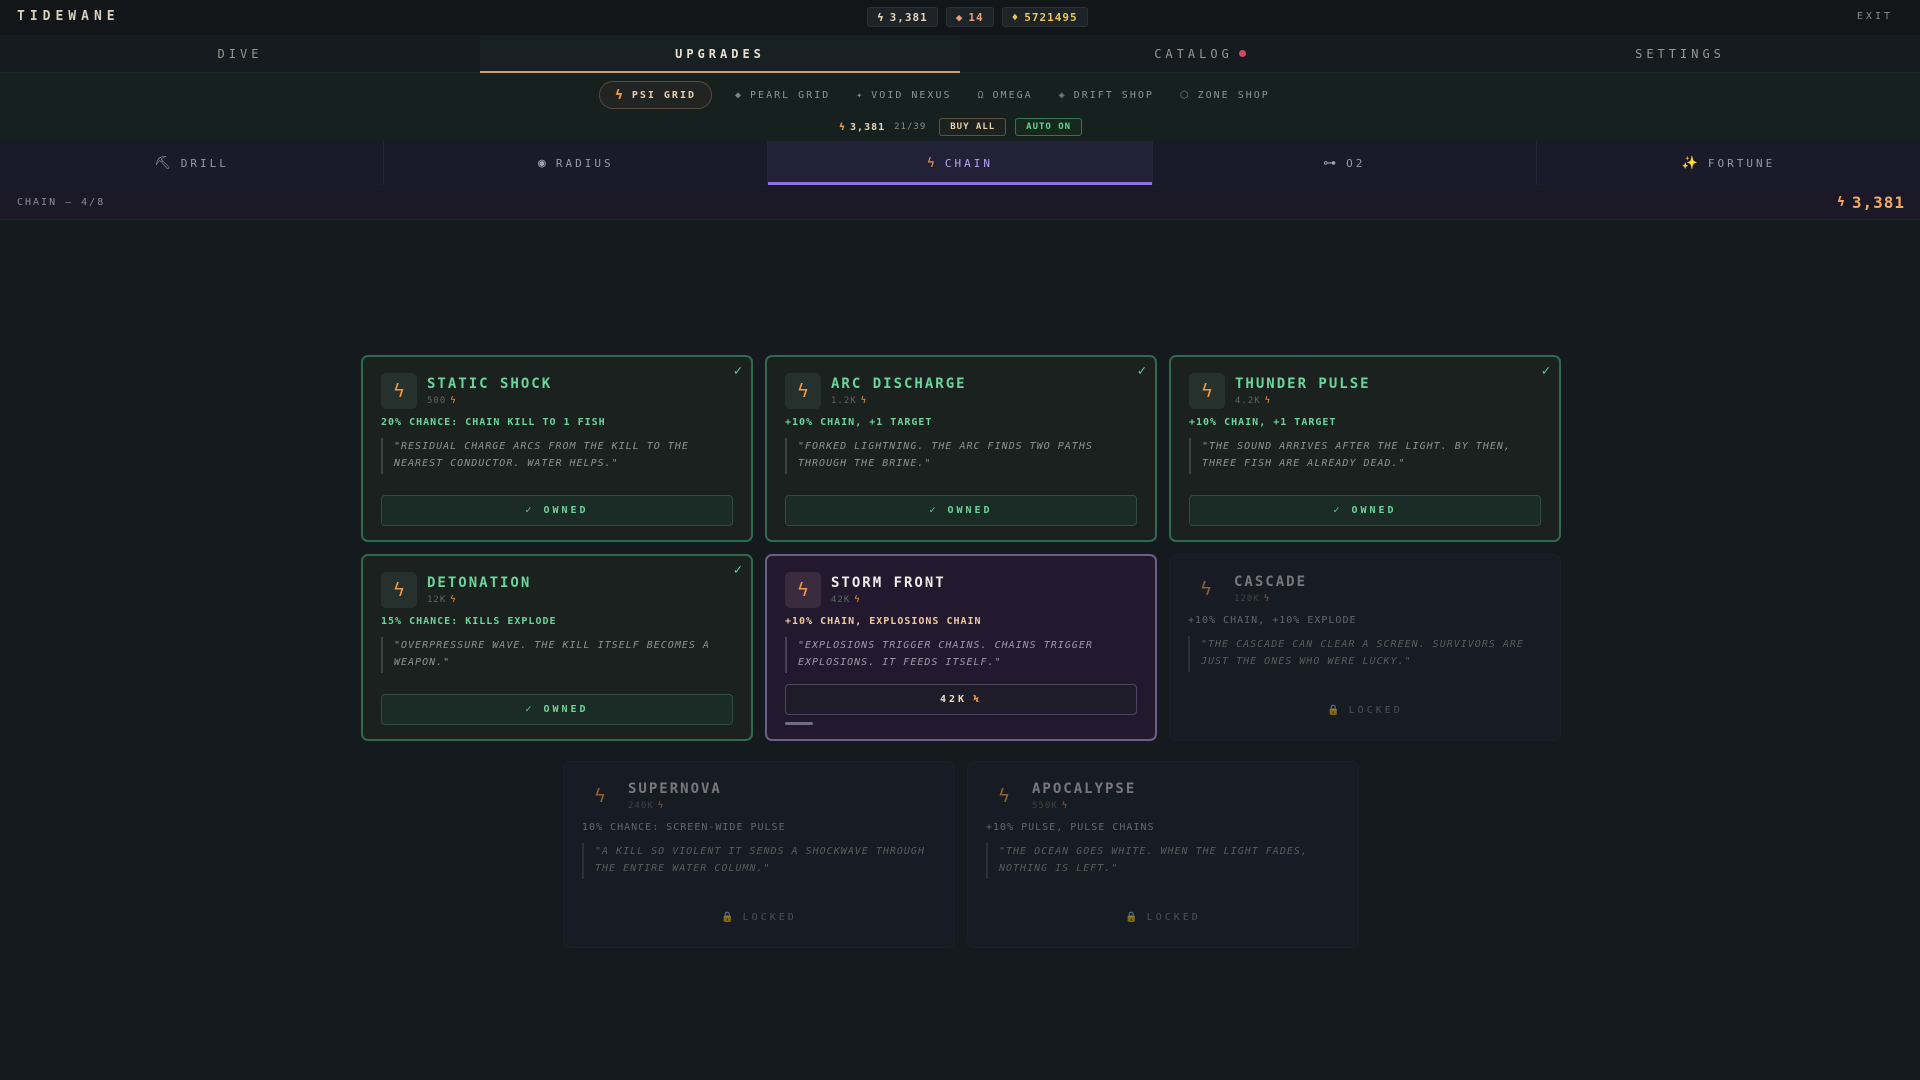 This screenshot has width=1920, height=1080. Describe the element at coordinates (1084, 806) in the screenshot. I see `upgrade-cost: 550K ϟ` at that location.